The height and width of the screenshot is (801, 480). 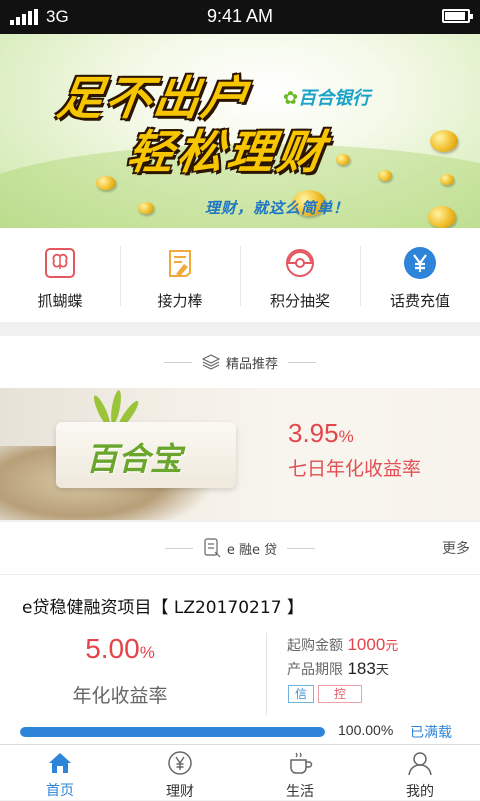 What do you see at coordinates (343, 644) in the screenshot?
I see `min-amount-row: 起购金额 1000元` at bounding box center [343, 644].